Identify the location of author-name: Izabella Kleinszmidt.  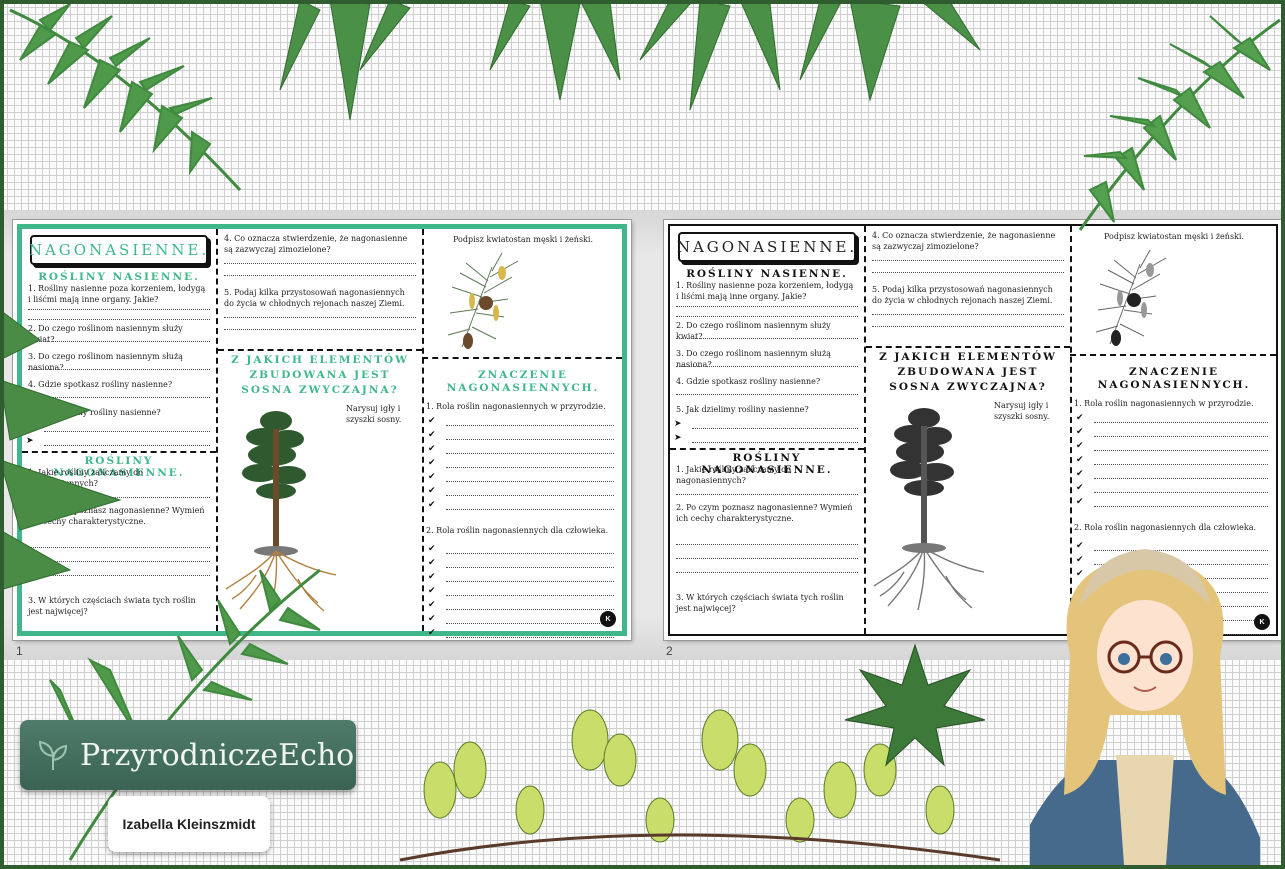
(189, 824).